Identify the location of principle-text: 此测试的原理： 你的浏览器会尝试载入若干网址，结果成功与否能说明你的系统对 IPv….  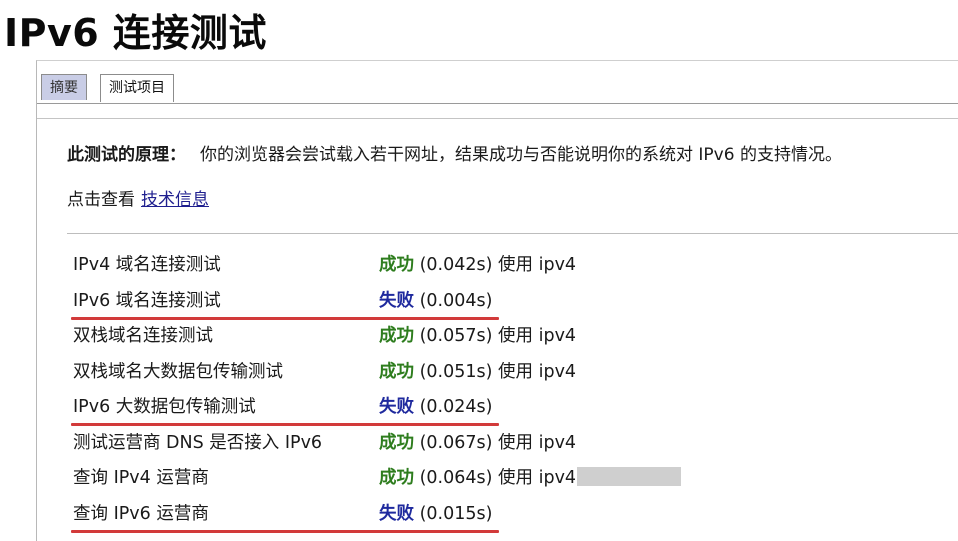
(454, 155).